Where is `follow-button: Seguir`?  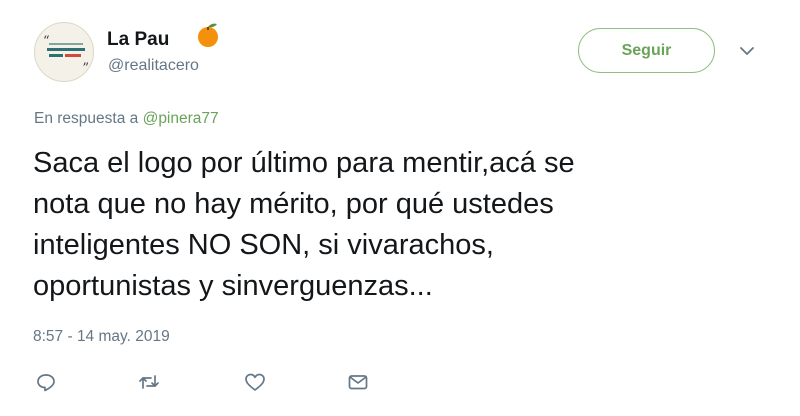
follow-button: Seguir is located at coordinates (646, 50).